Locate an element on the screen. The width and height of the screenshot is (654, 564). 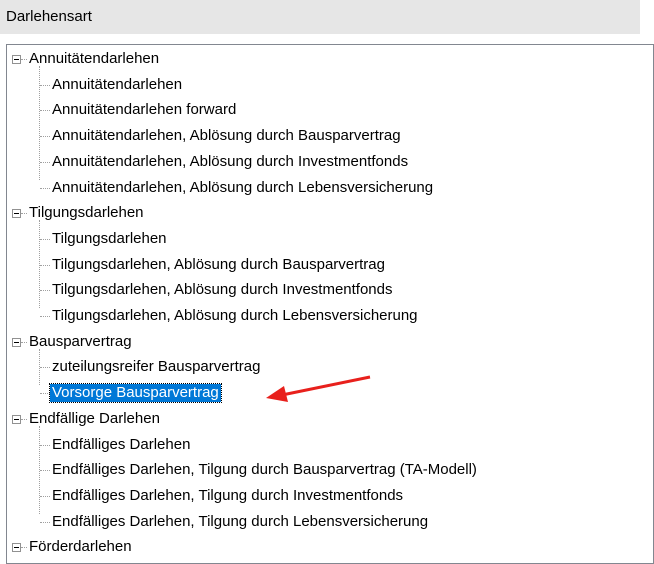
tree-item-label-selected: Vorsorge Bausparvertrag is located at coordinates (135, 393).